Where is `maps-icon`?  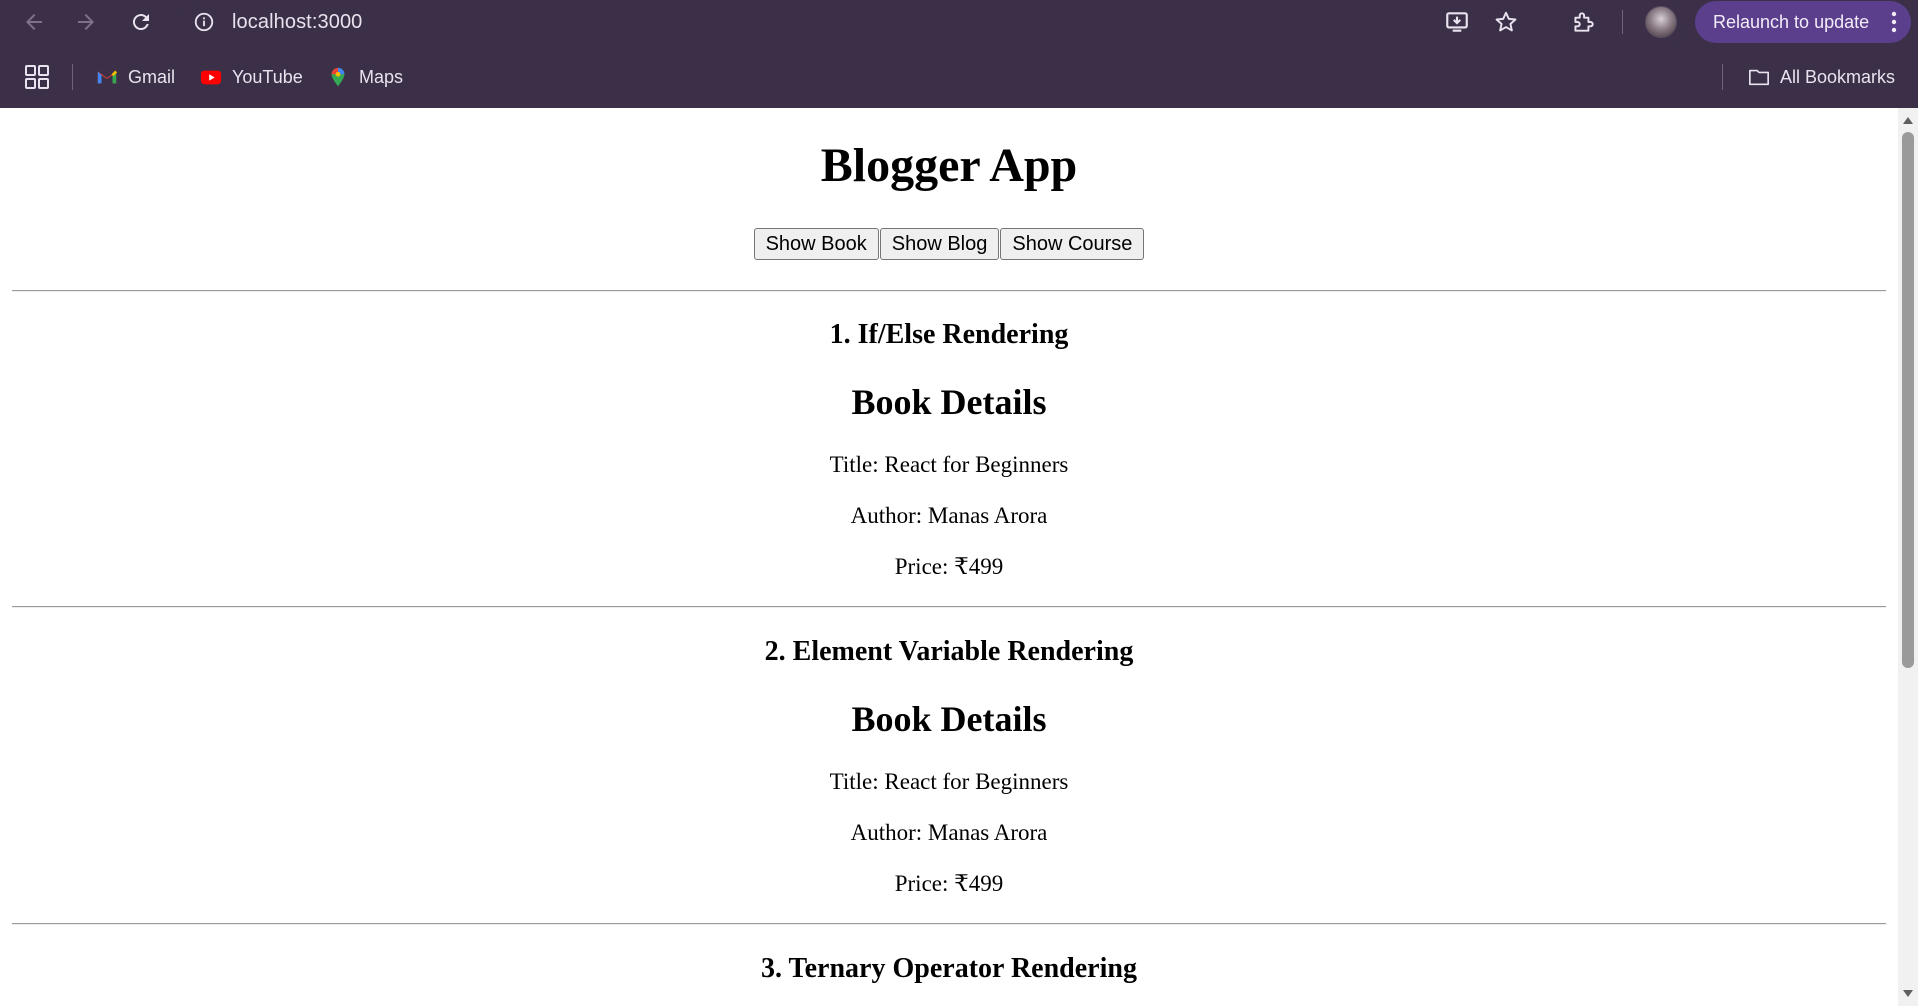
maps-icon is located at coordinates (338, 77).